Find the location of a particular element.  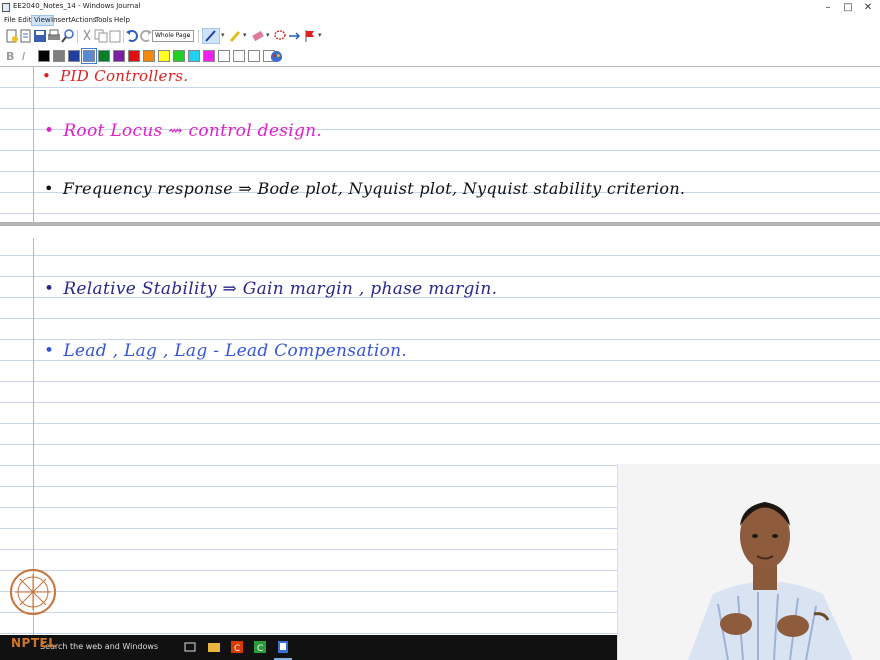

redo-icon is located at coordinates (146, 36).